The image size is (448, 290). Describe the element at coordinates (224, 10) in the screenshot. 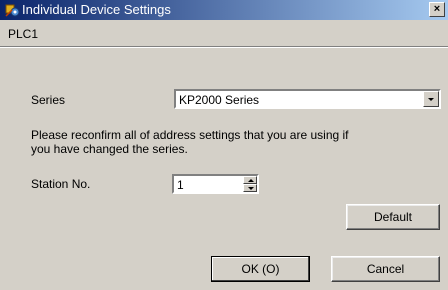

I see `title-bar: Individual Device Settings ×` at that location.